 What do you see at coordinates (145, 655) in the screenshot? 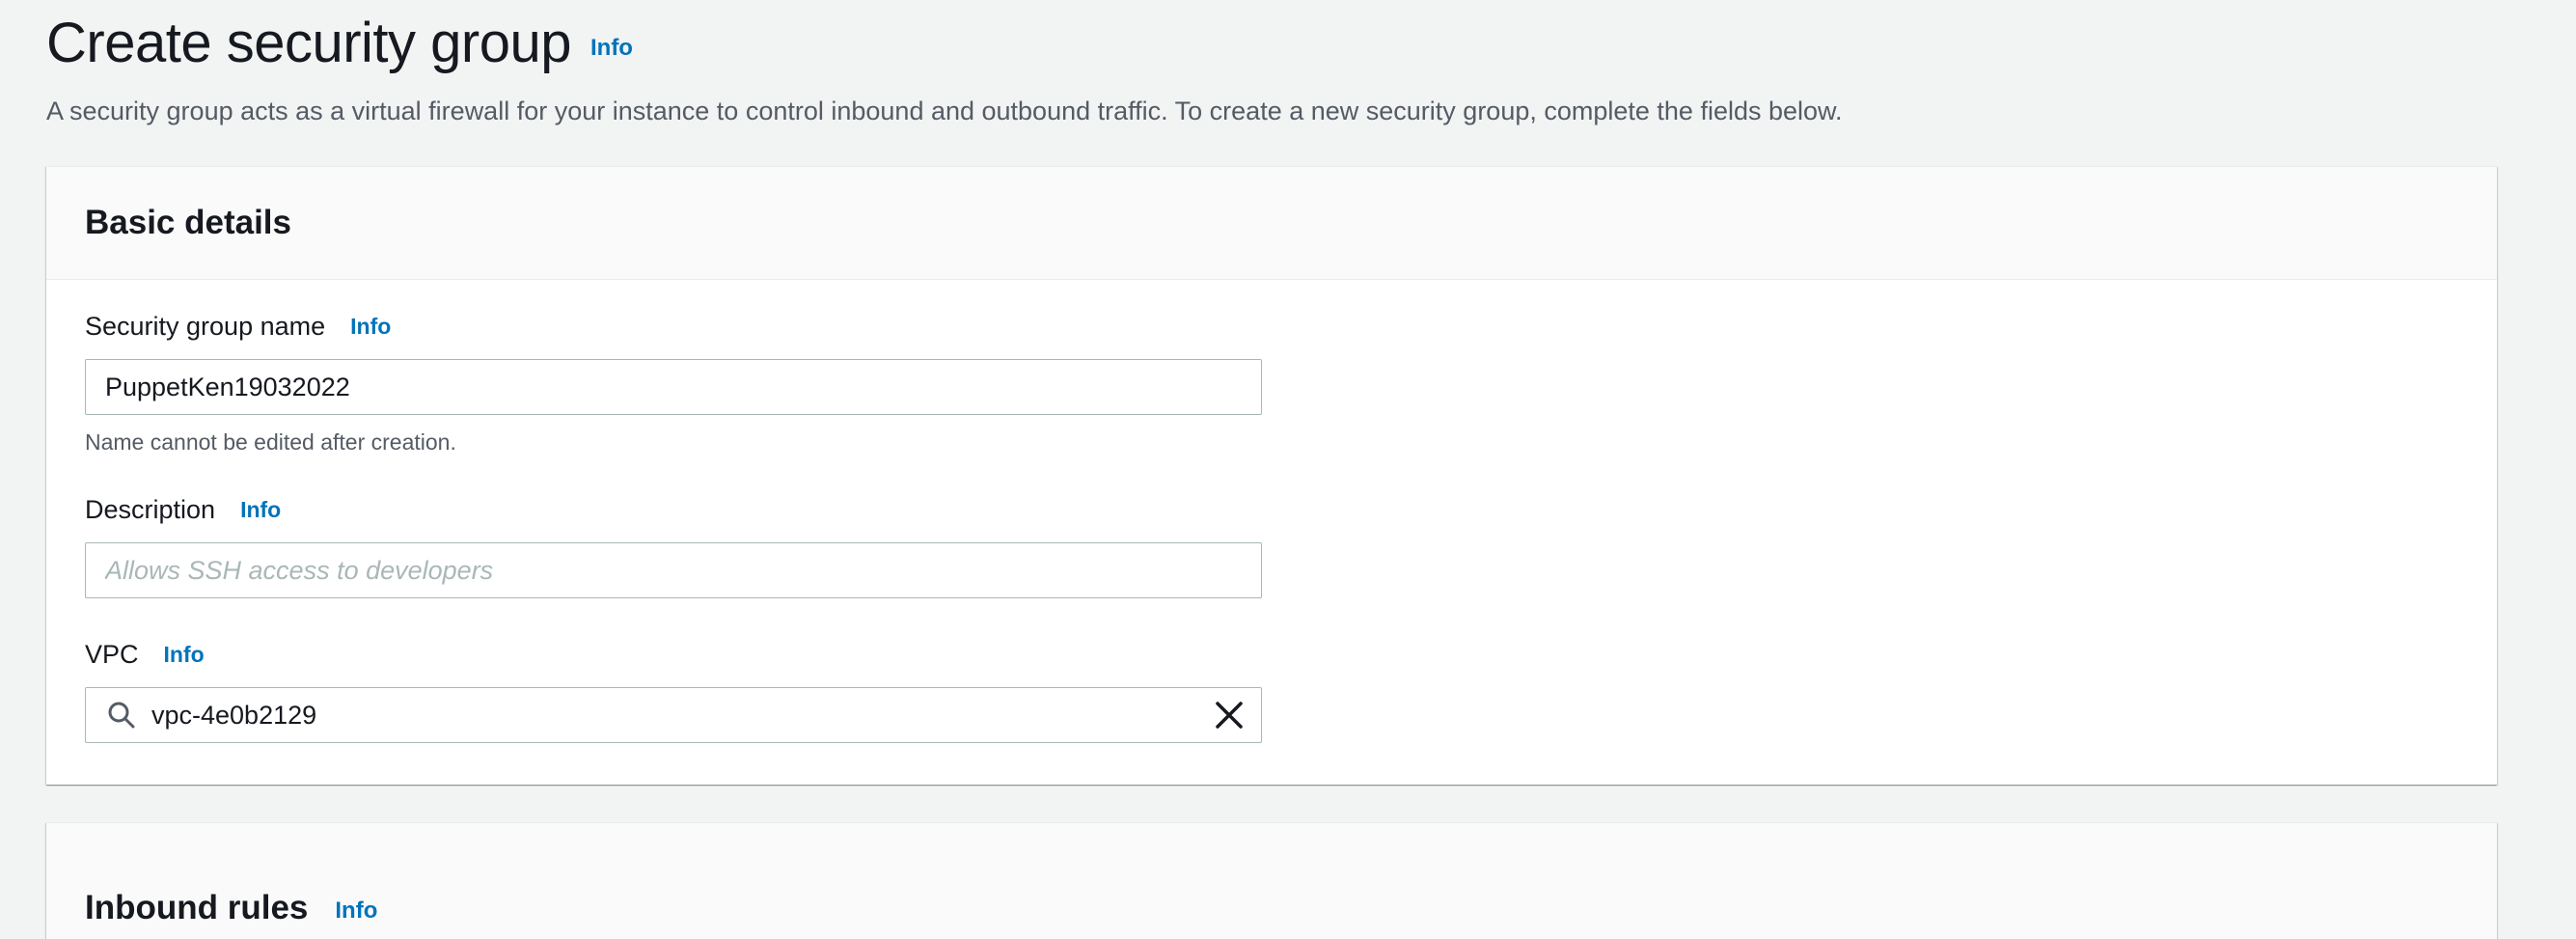
I see `vpc-label: VPC Info` at bounding box center [145, 655].